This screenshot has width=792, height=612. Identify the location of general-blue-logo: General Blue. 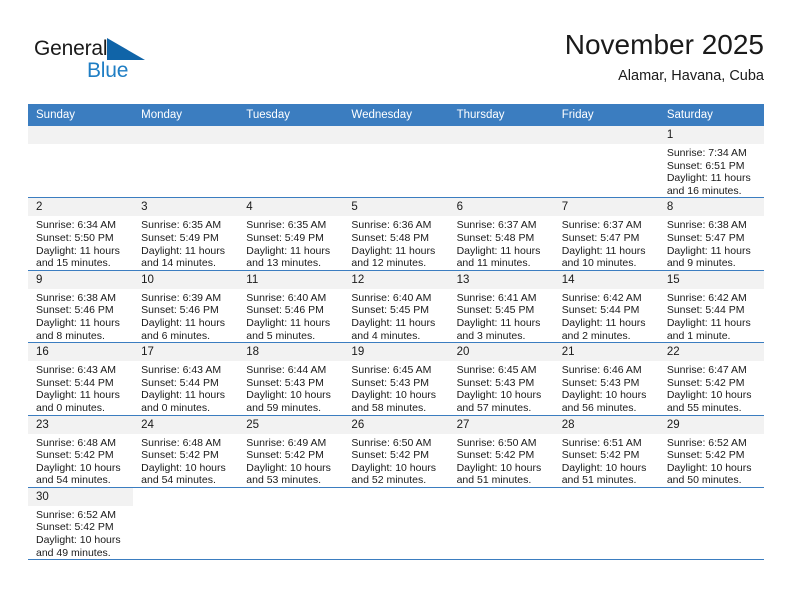
(99, 64).